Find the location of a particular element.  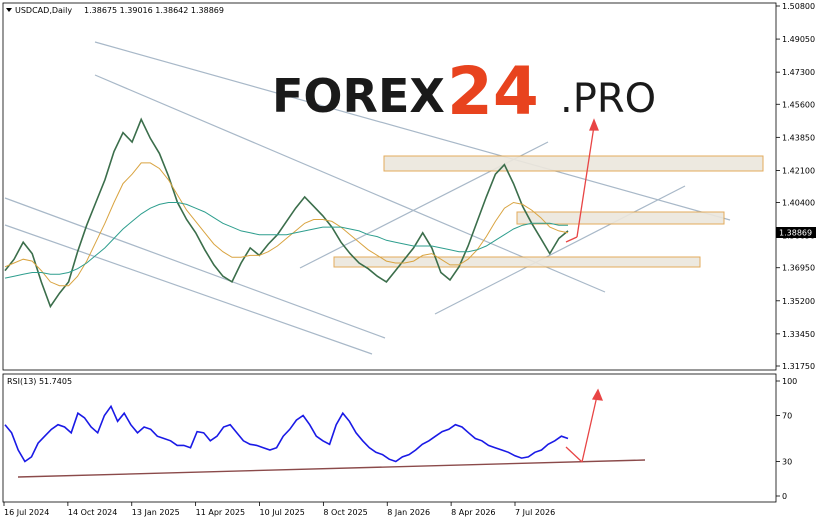

rsi-title: RSI(13) 51.7405 is located at coordinates (39, 381).